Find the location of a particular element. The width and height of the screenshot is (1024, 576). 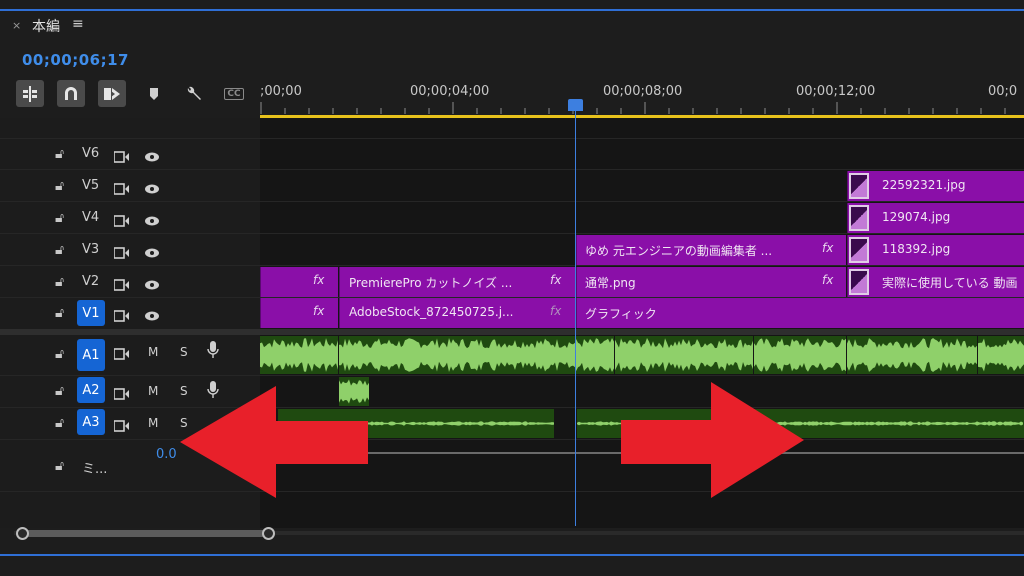

video-clip: 22592321.jpg is located at coordinates (935, 186).